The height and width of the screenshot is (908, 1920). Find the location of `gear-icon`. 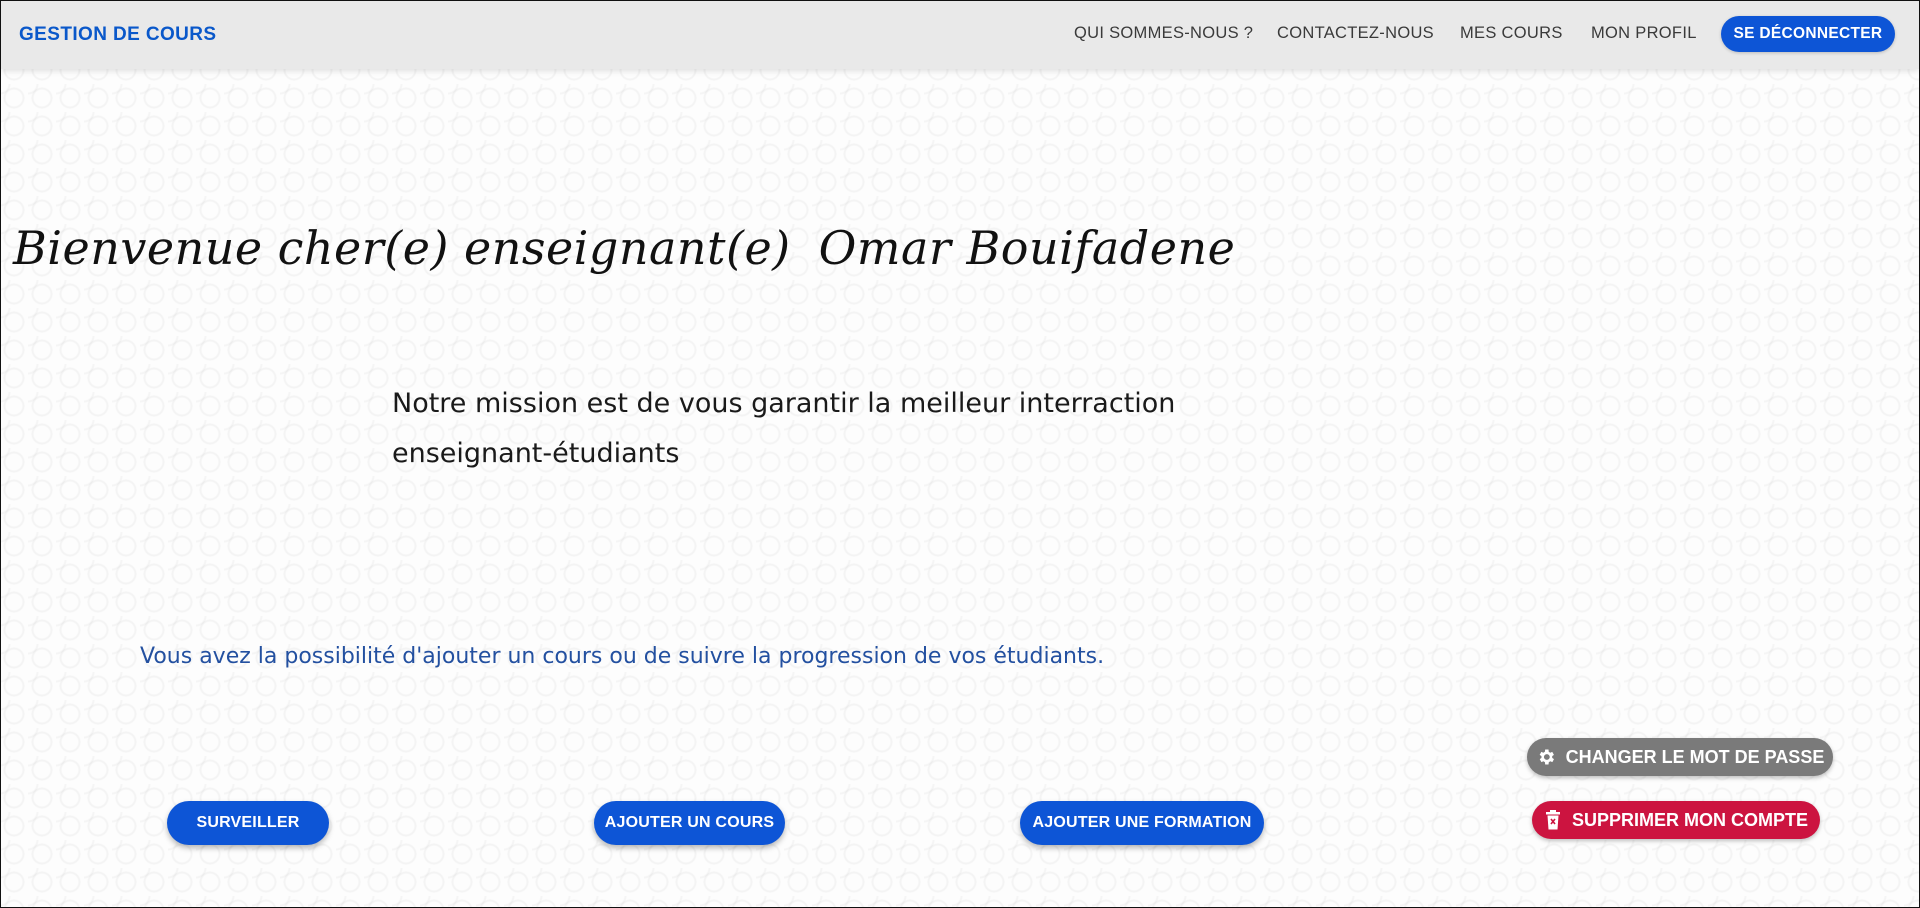

gear-icon is located at coordinates (1546, 757).